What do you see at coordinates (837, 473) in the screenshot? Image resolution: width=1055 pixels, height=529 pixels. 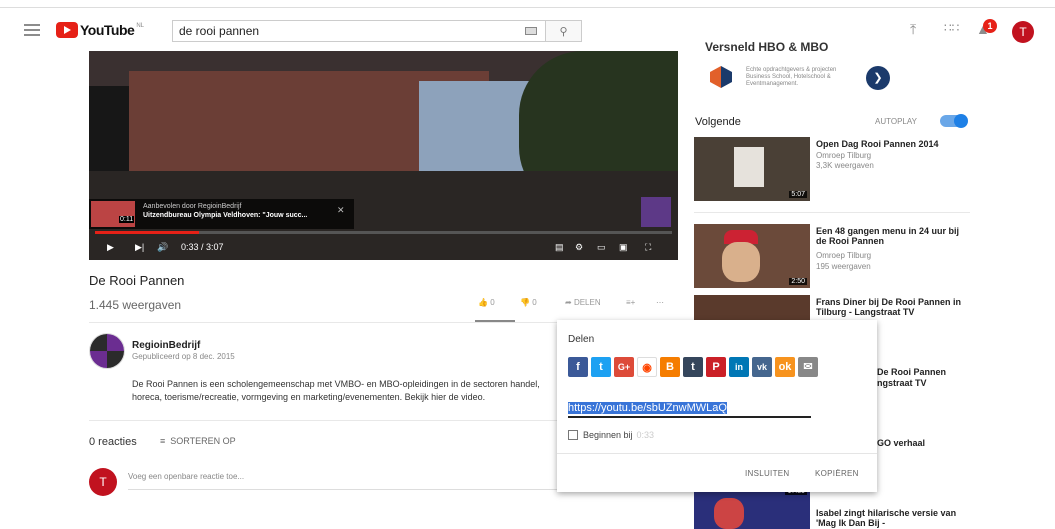 I see `copy-button: KOPIËREN` at bounding box center [837, 473].